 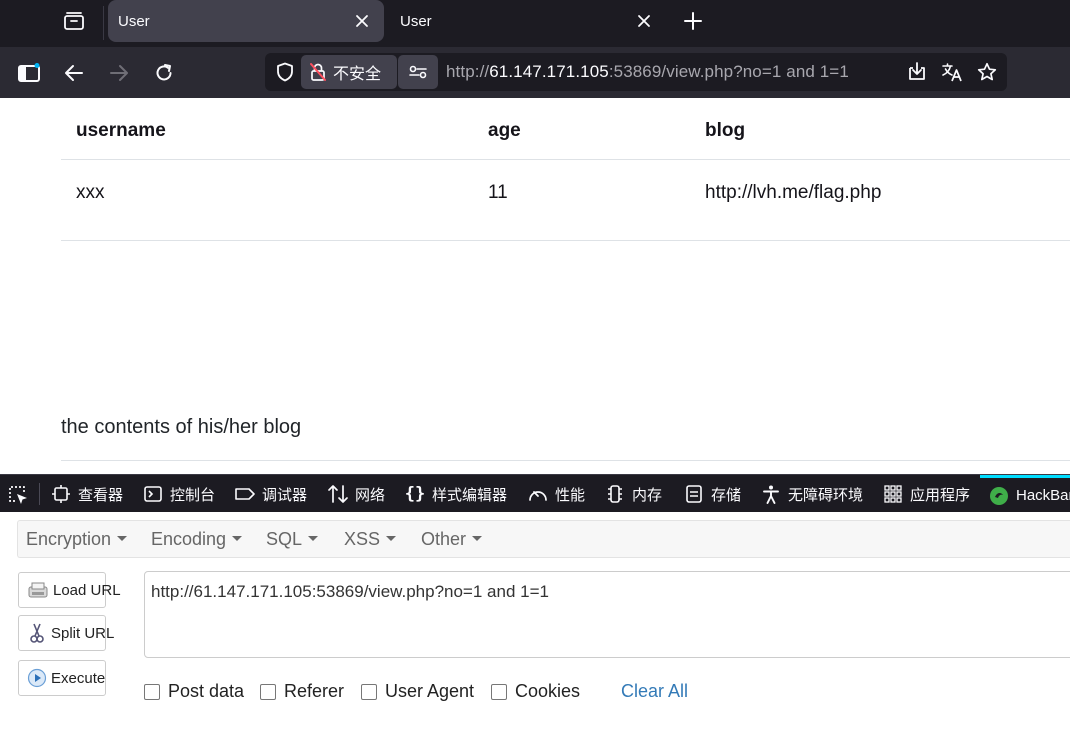 What do you see at coordinates (417, 691) in the screenshot?
I see `user-agent-checkbox: User Agent` at bounding box center [417, 691].